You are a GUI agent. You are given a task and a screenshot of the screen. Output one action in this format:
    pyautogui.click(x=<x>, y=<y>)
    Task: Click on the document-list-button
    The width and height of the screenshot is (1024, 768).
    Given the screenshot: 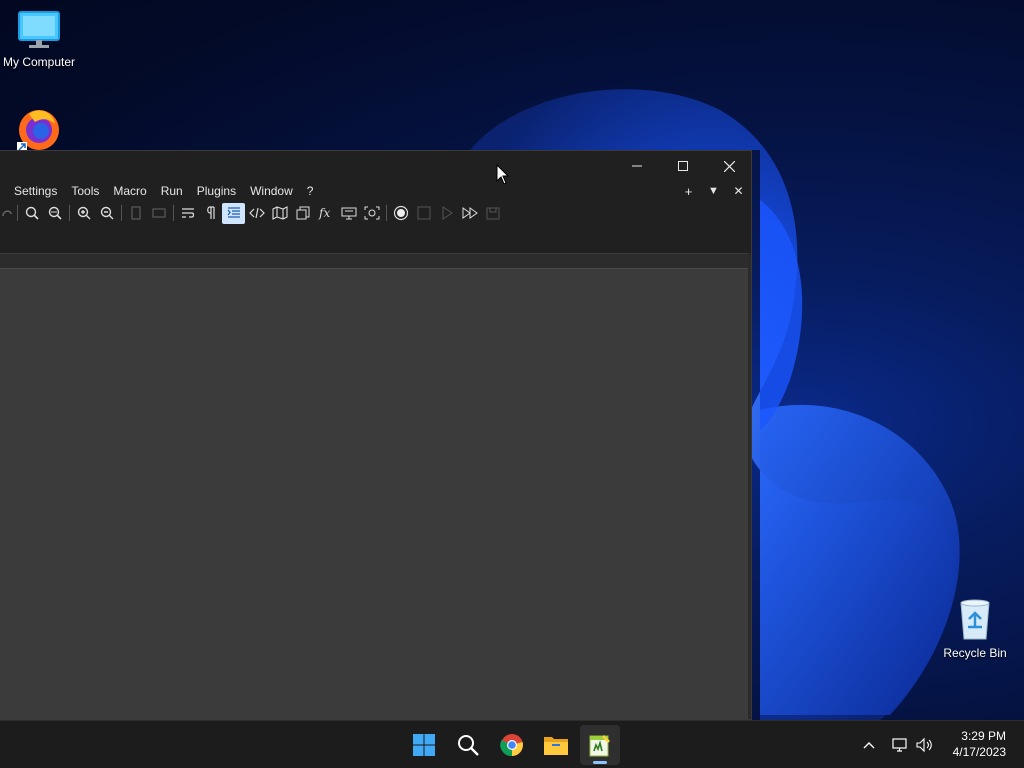 What is the action you would take?
    pyautogui.click(x=302, y=213)
    